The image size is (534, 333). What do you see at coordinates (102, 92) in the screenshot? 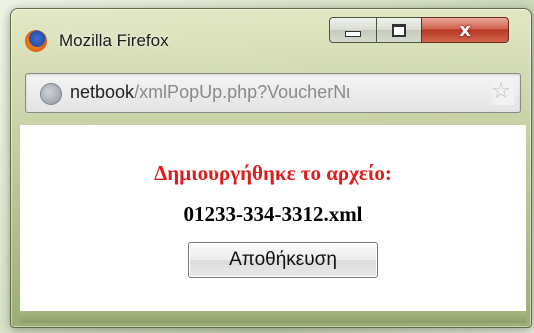
I see `url-host: netbook` at bounding box center [102, 92].